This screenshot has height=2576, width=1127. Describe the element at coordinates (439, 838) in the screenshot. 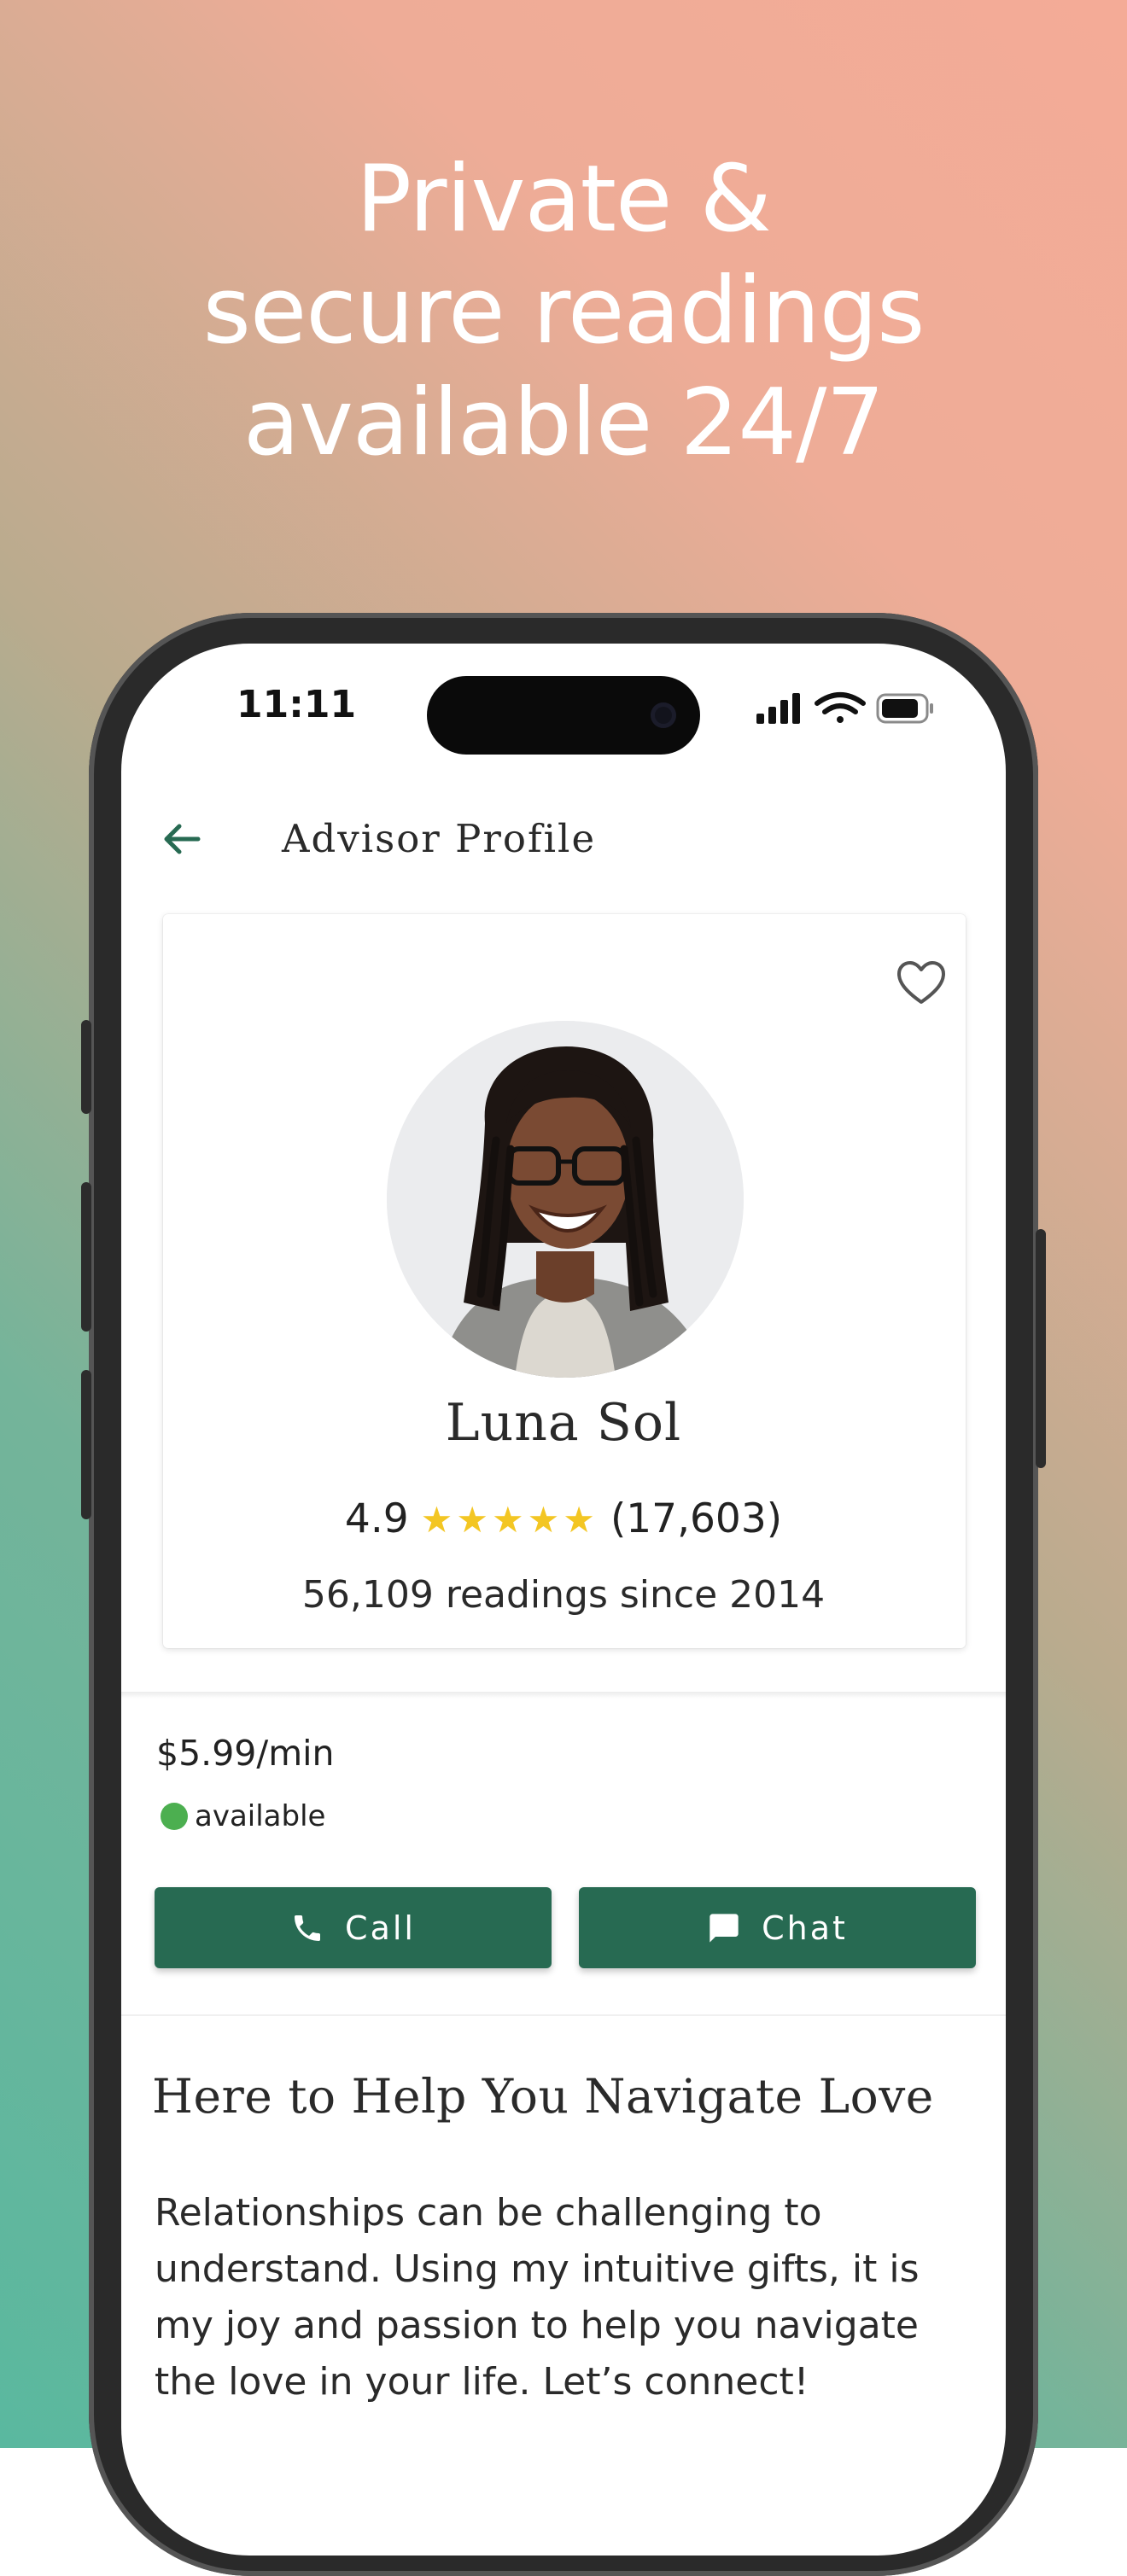

I see `page-title: Advisor Profile` at that location.